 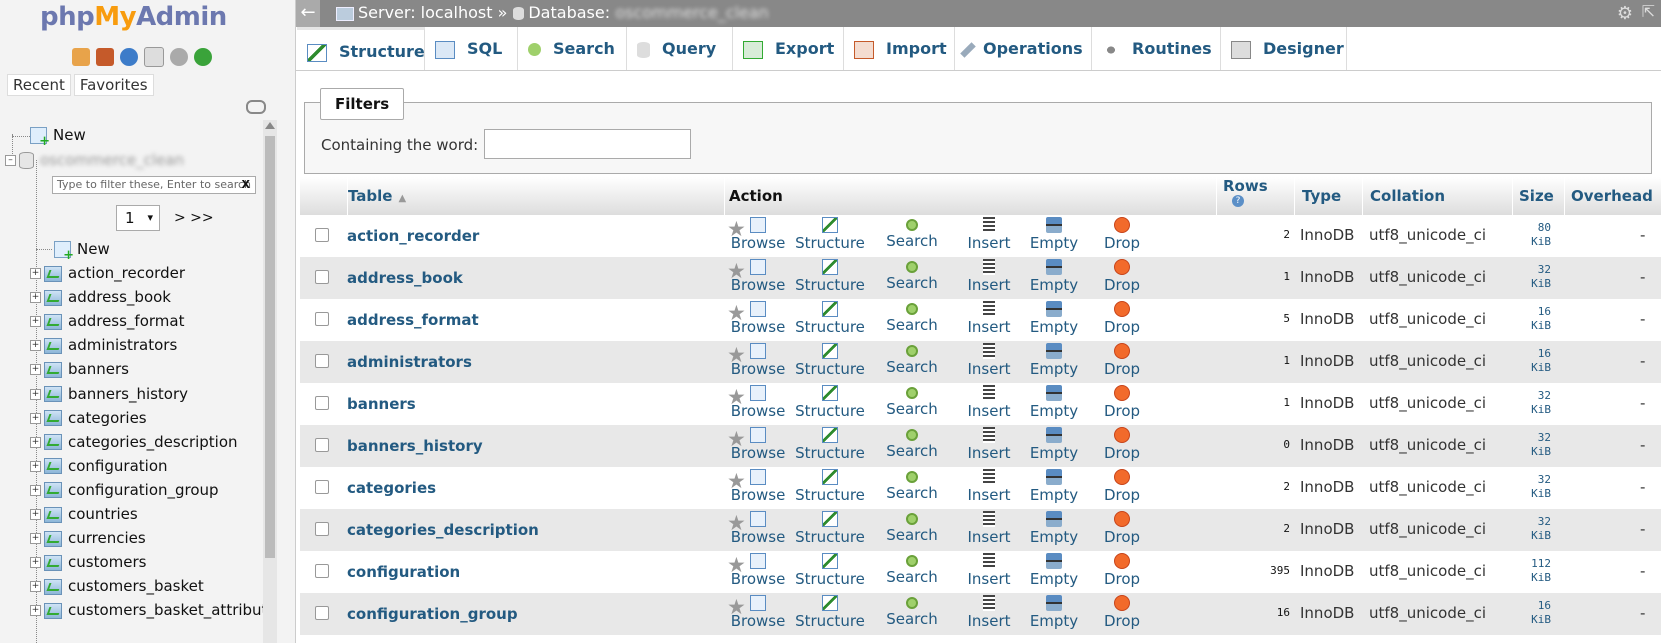 I want to click on docs-icon, so click(x=154, y=56).